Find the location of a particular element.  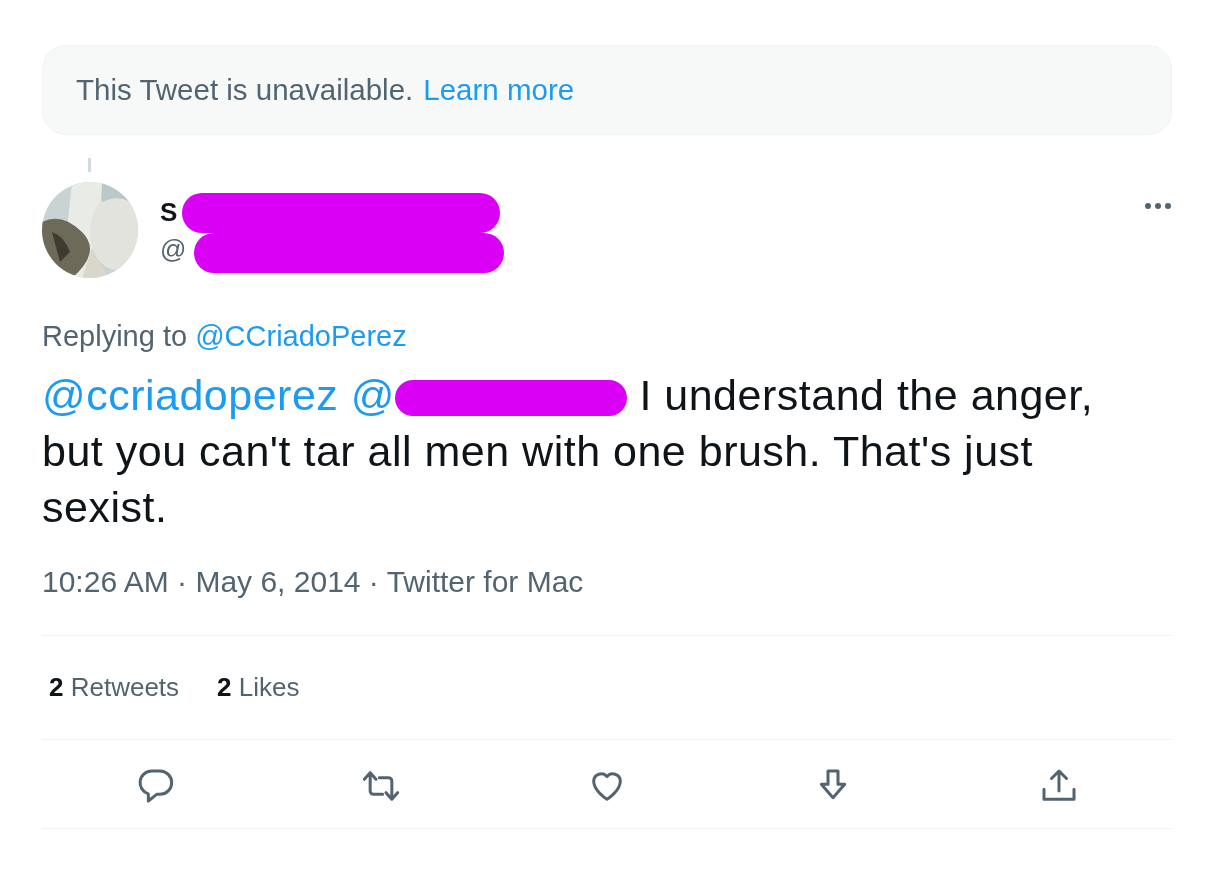

stat-link: 2 Likes is located at coordinates (258, 687).